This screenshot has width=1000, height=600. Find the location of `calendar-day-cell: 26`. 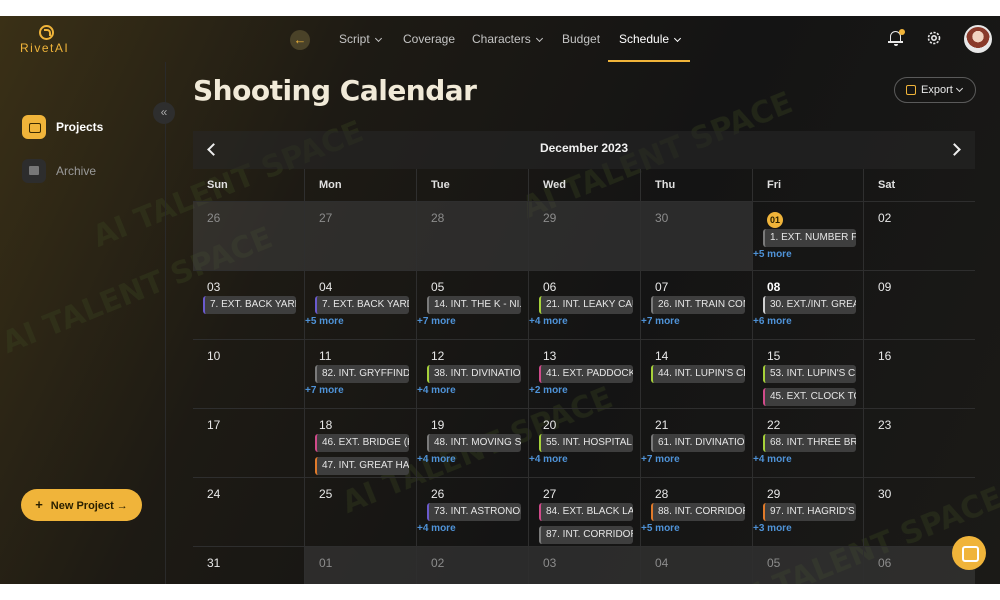

calendar-day-cell: 26 is located at coordinates (248, 235).